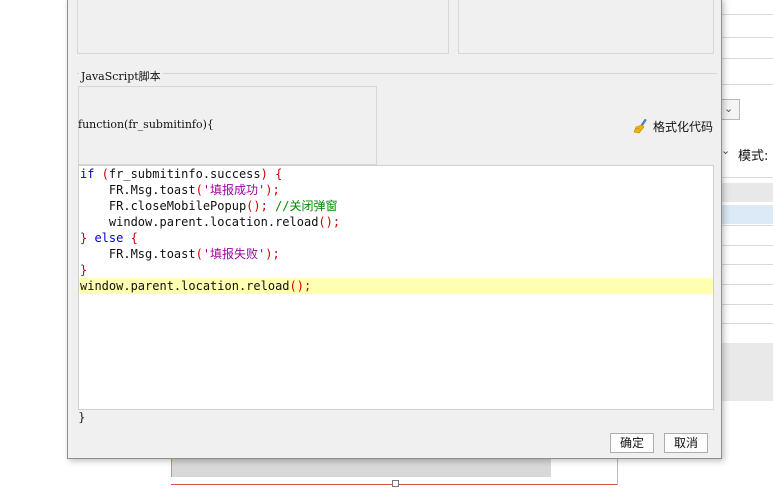 The width and height of the screenshot is (773, 488). What do you see at coordinates (747, 214) in the screenshot?
I see `selected-row` at bounding box center [747, 214].